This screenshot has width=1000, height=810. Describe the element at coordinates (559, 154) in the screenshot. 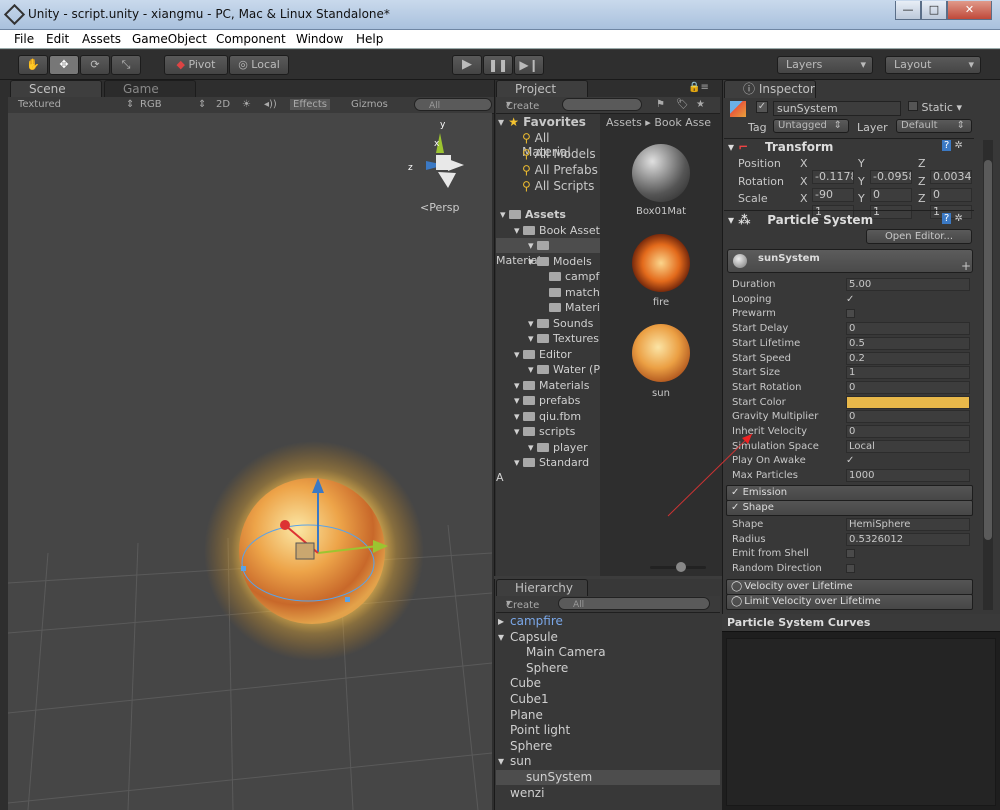

I see `favorite-item: ⚲ All Models` at that location.